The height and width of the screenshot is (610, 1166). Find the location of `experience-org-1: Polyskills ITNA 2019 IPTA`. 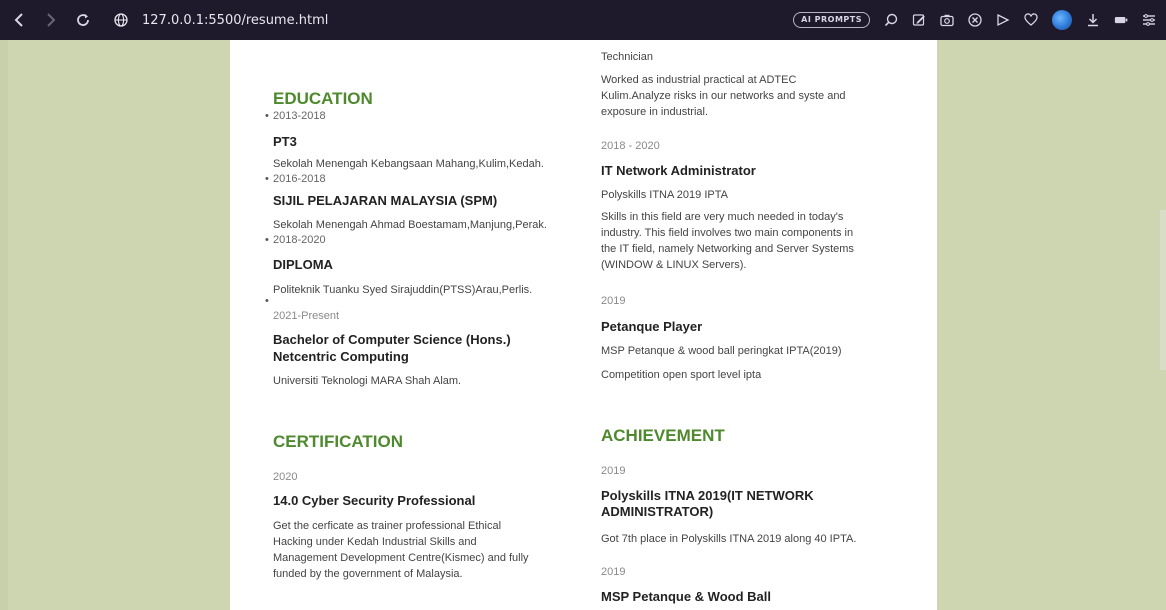

experience-org-1: Polyskills ITNA 2019 IPTA is located at coordinates (664, 195).